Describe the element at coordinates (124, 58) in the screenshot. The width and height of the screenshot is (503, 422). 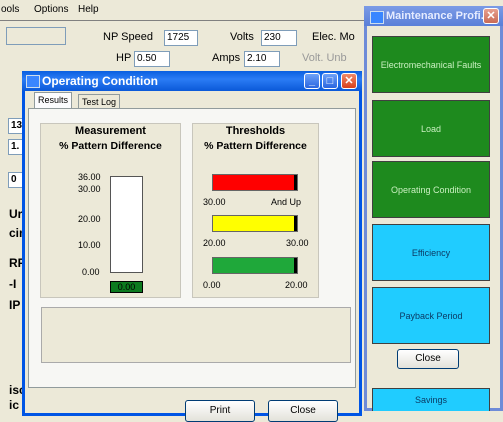
I see `hp-label: HP` at that location.